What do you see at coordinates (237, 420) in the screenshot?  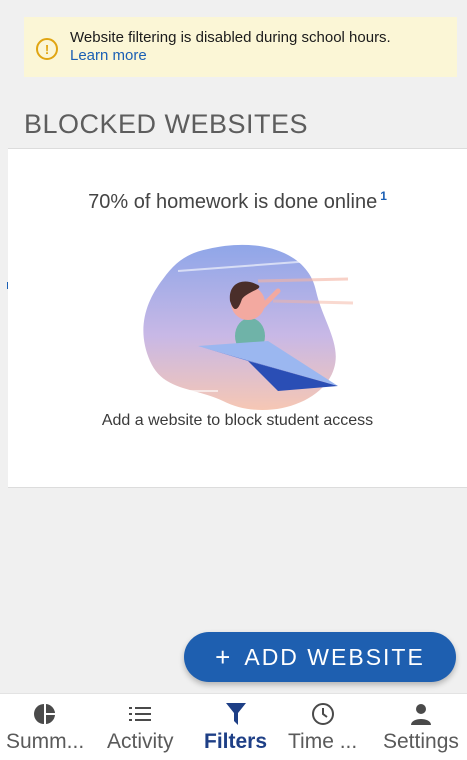 I see `empty-state-caption: Add a website to block student access` at bounding box center [237, 420].